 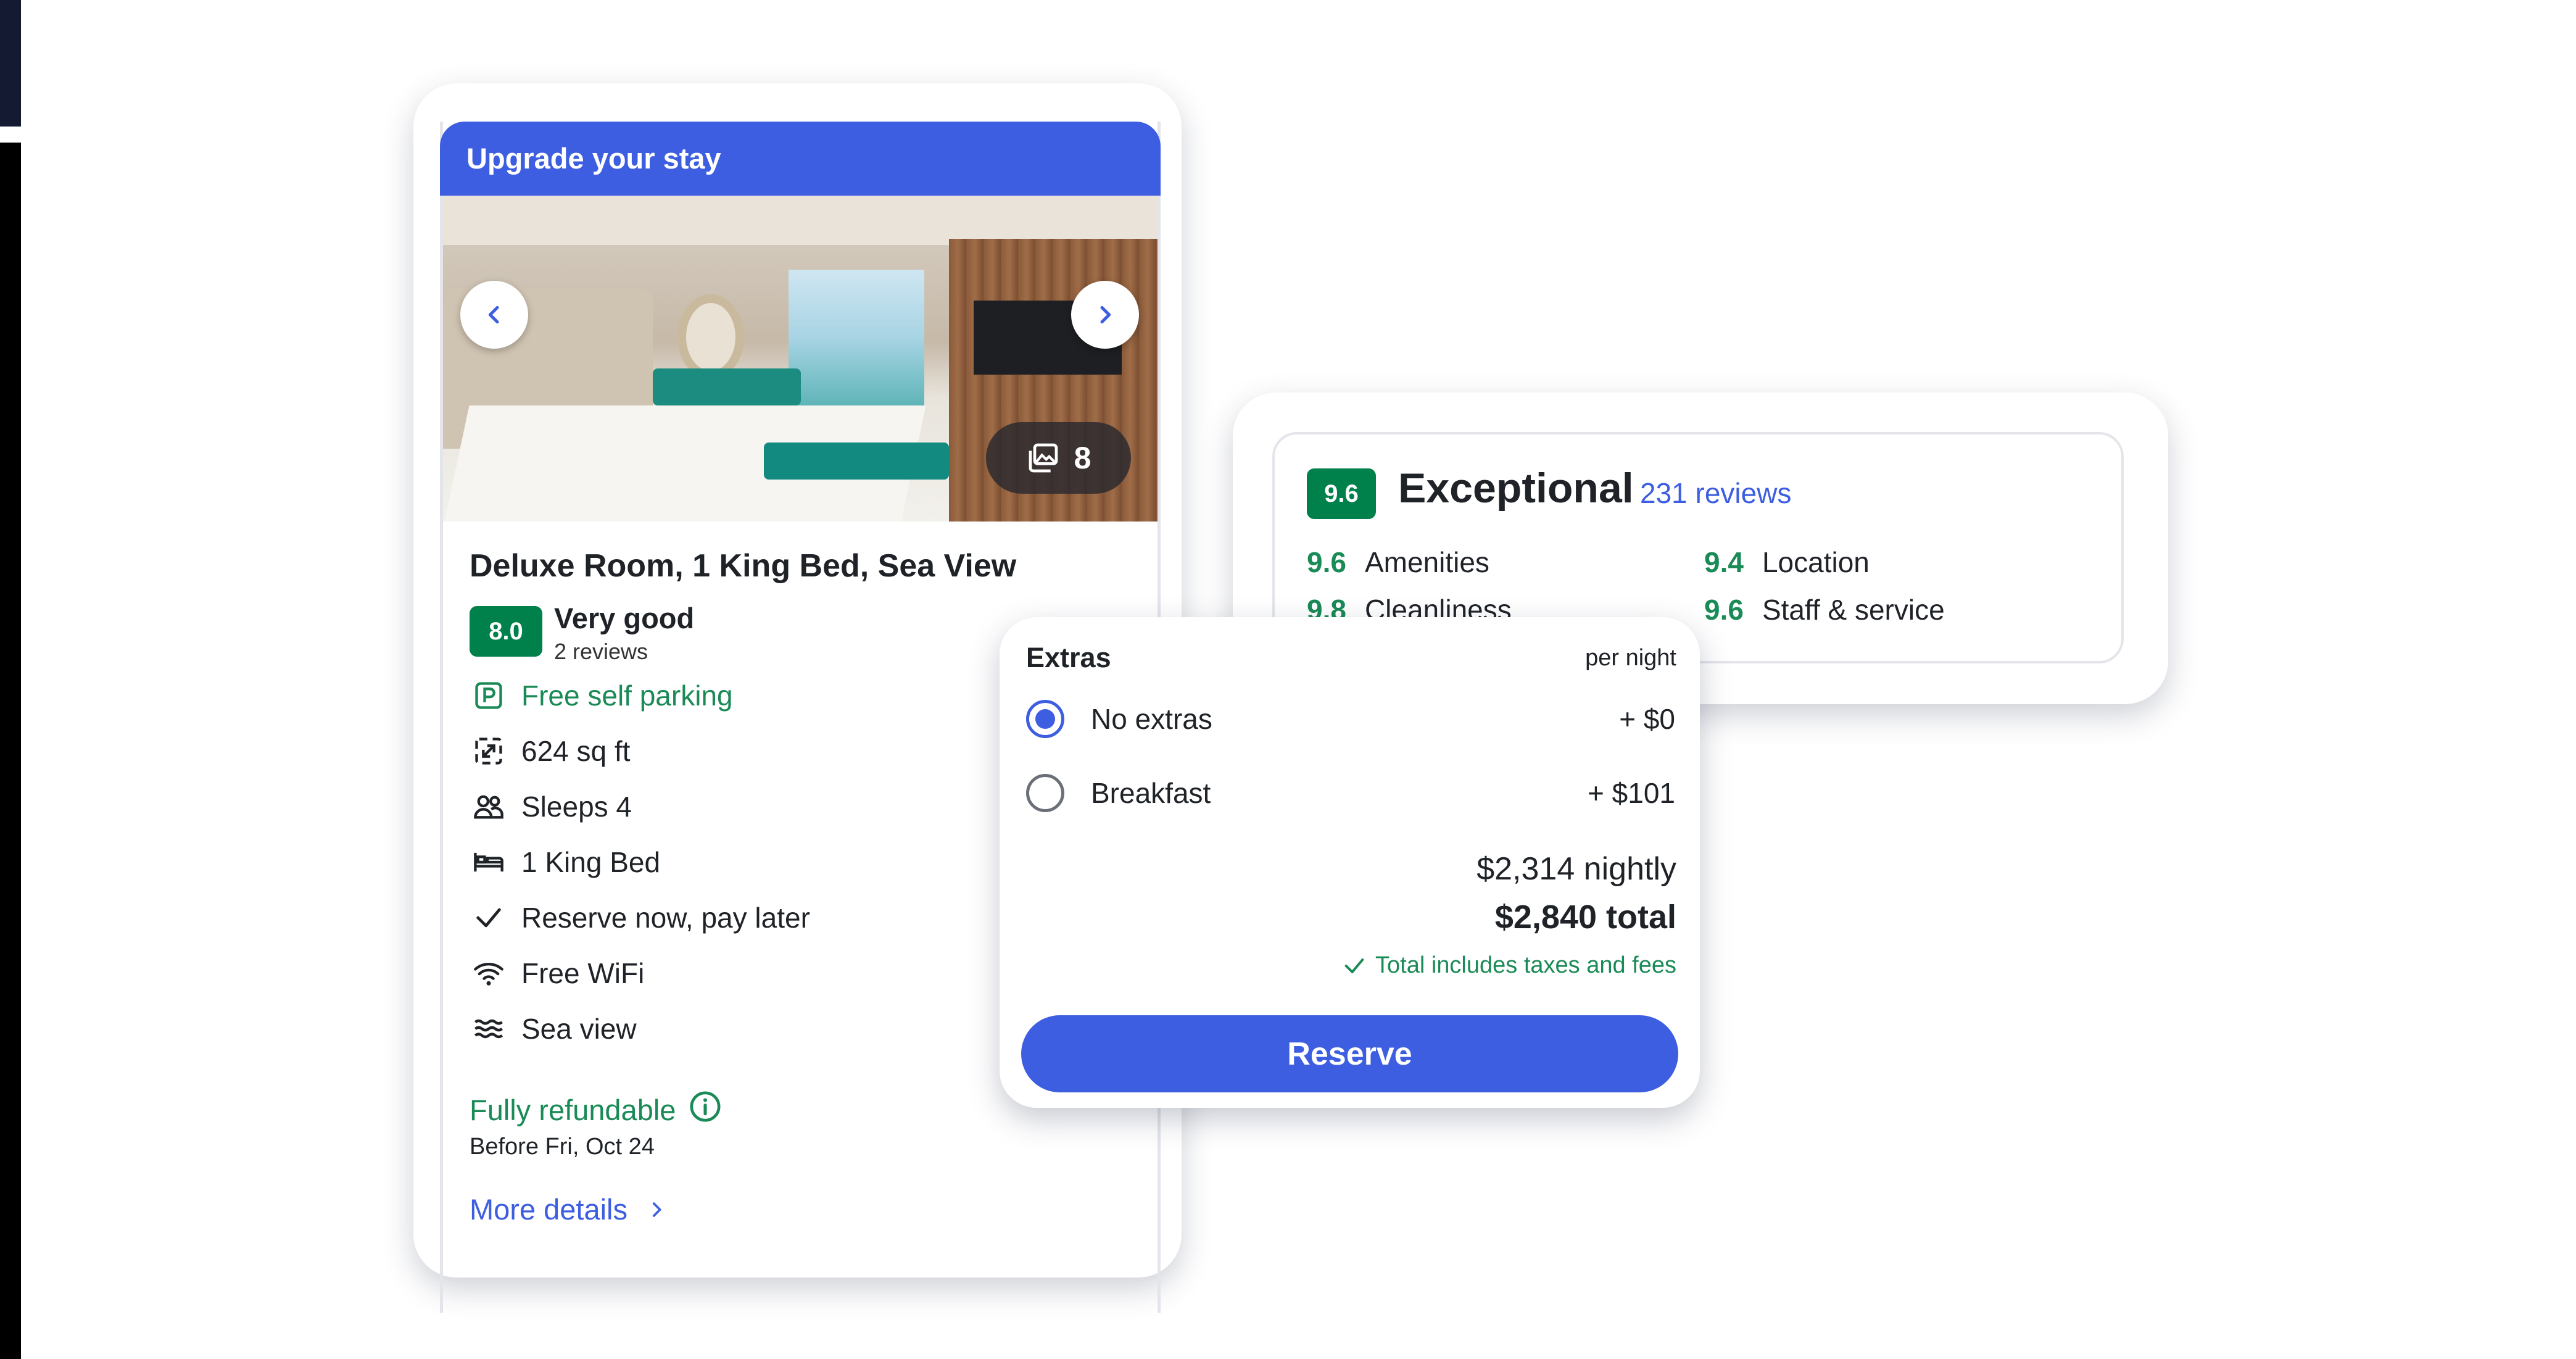 I want to click on room-photo: 8, so click(x=801, y=359).